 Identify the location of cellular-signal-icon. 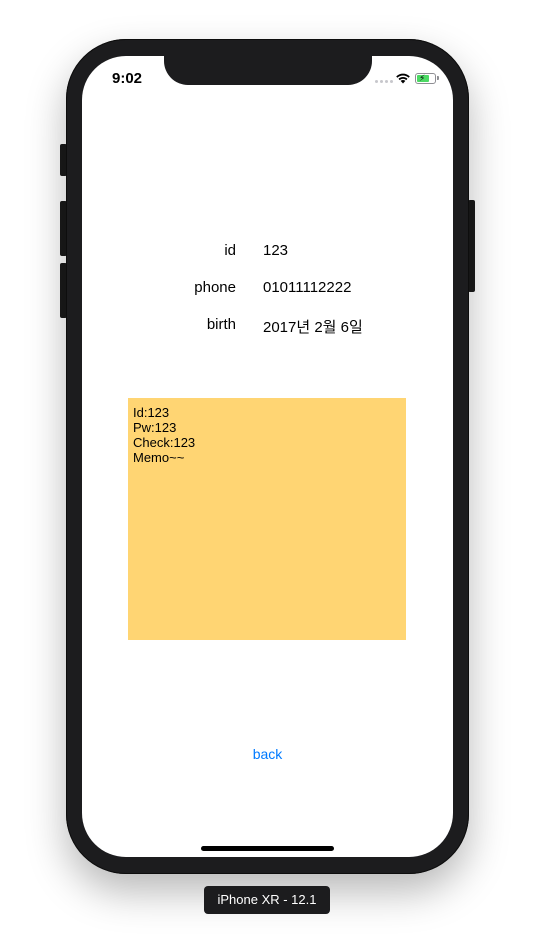
(384, 81).